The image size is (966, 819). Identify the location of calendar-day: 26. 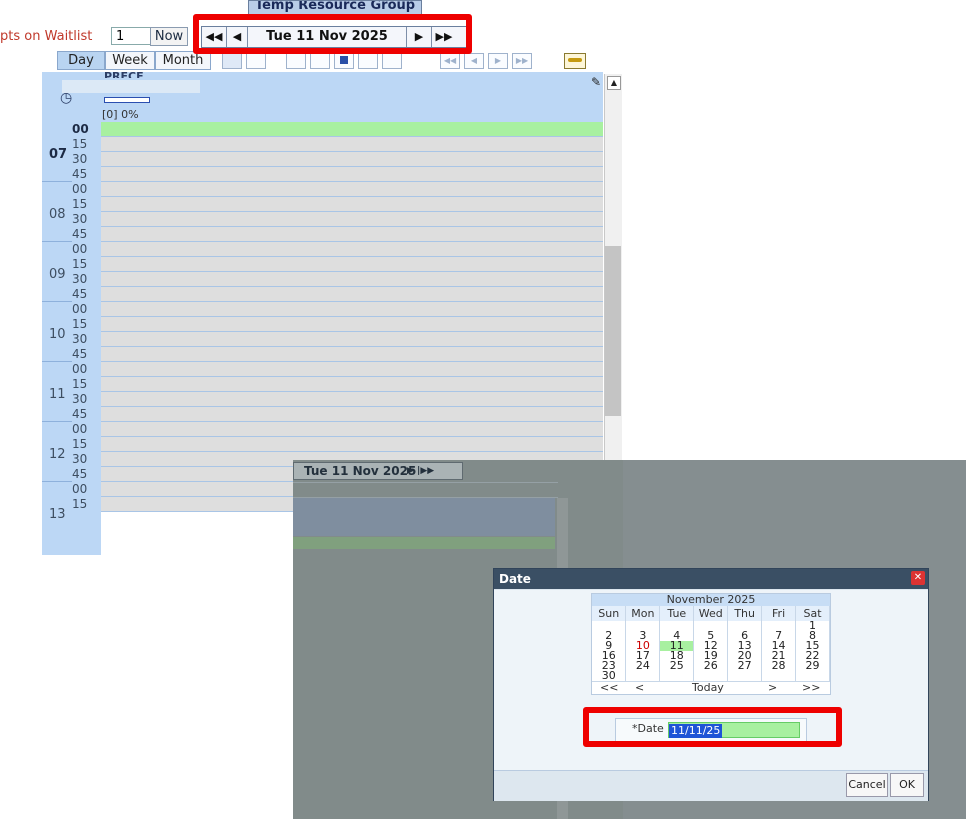
(711, 665).